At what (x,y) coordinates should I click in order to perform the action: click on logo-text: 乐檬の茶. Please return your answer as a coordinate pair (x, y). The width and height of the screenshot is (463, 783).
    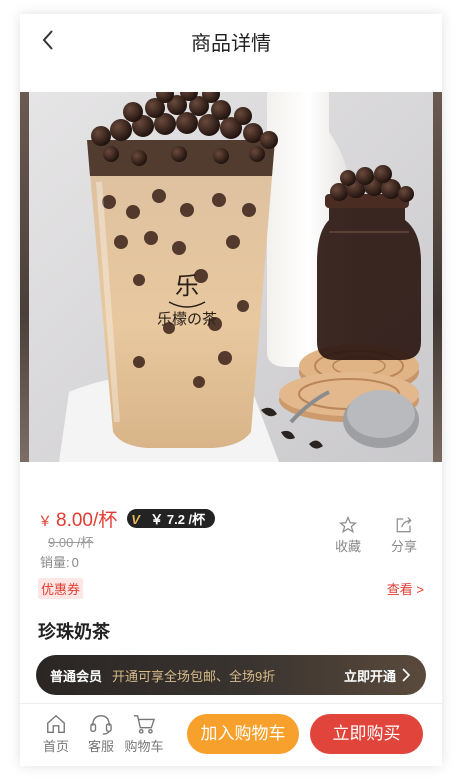
    Looking at the image, I should click on (187, 319).